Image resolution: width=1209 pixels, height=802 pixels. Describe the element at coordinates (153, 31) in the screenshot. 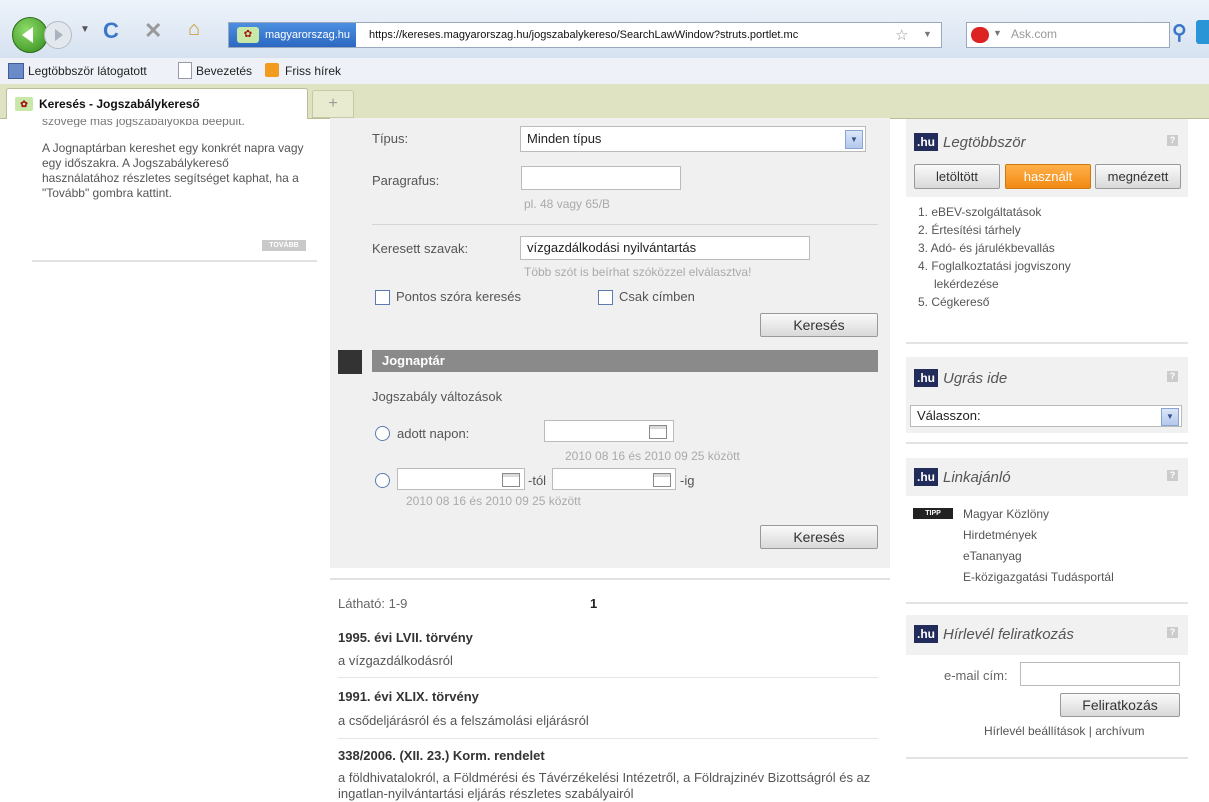

I see `stop-icon: ✕` at that location.